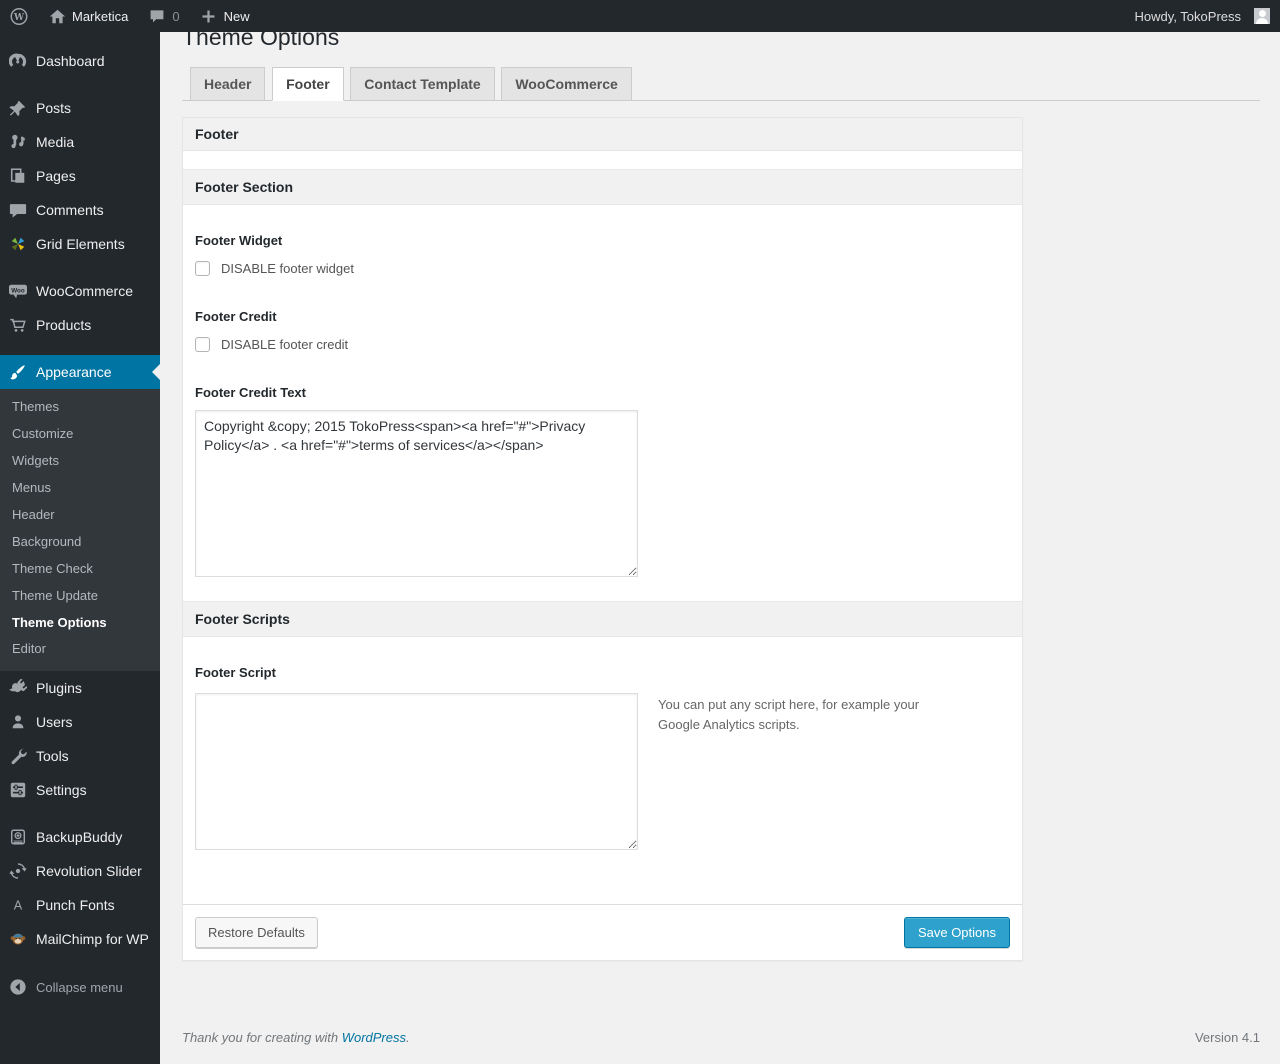 The height and width of the screenshot is (1064, 1280). I want to click on grid-elements-icon, so click(18, 244).